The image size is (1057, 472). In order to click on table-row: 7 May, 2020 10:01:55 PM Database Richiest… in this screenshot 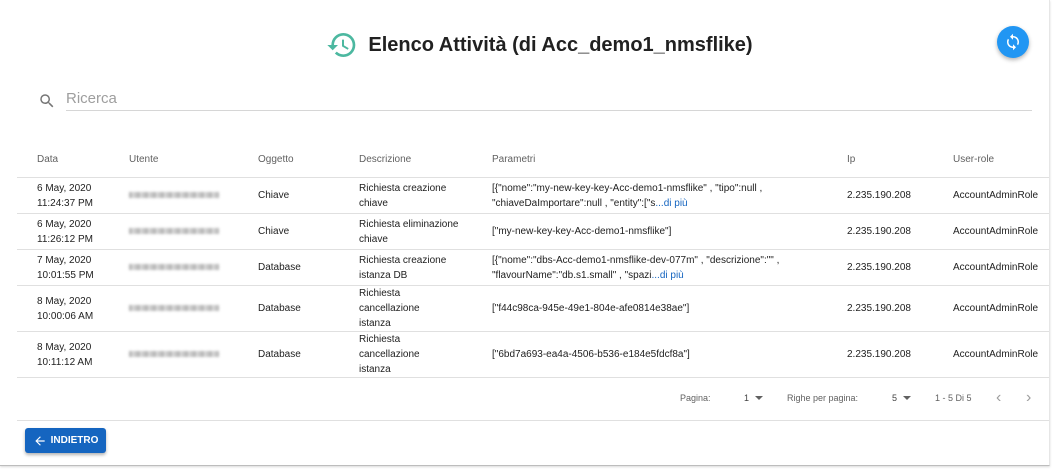, I will do `click(533, 267)`.